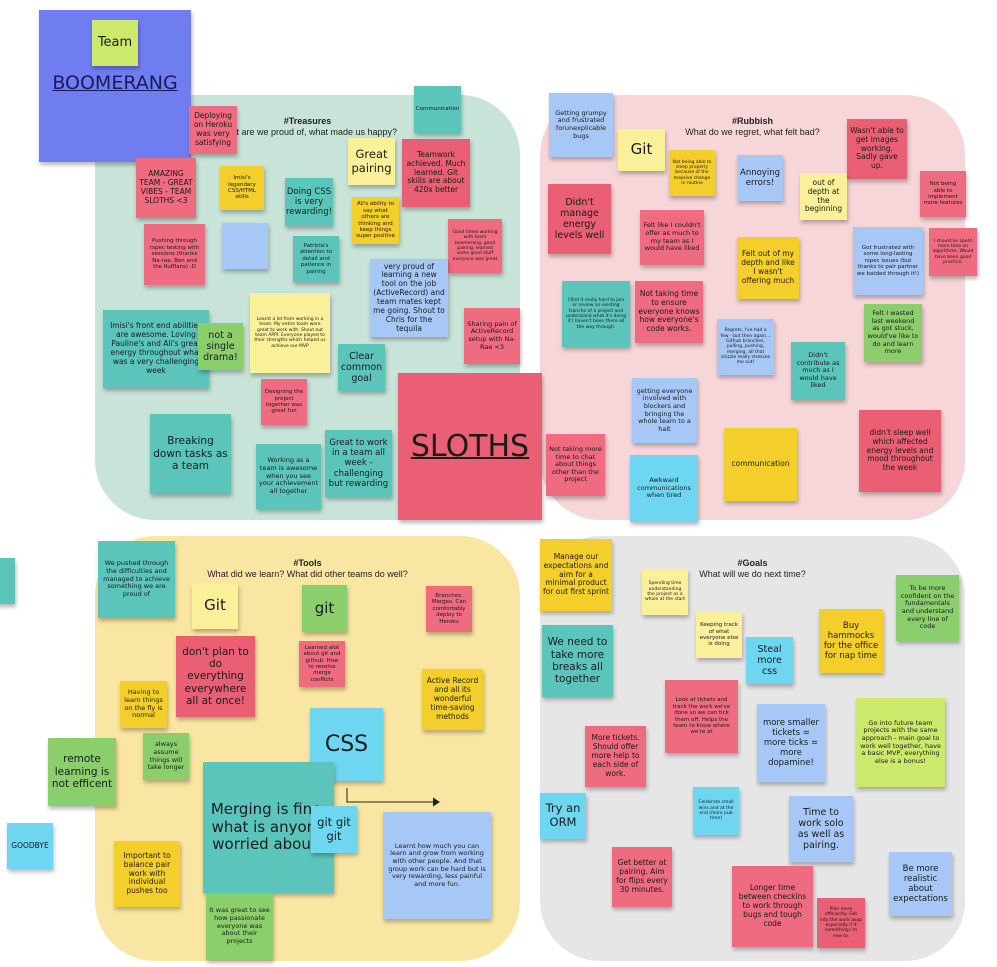 The image size is (997, 967). Describe the element at coordinates (361, 367) in the screenshot. I see `treasure-note-17: Clear common goal` at that location.